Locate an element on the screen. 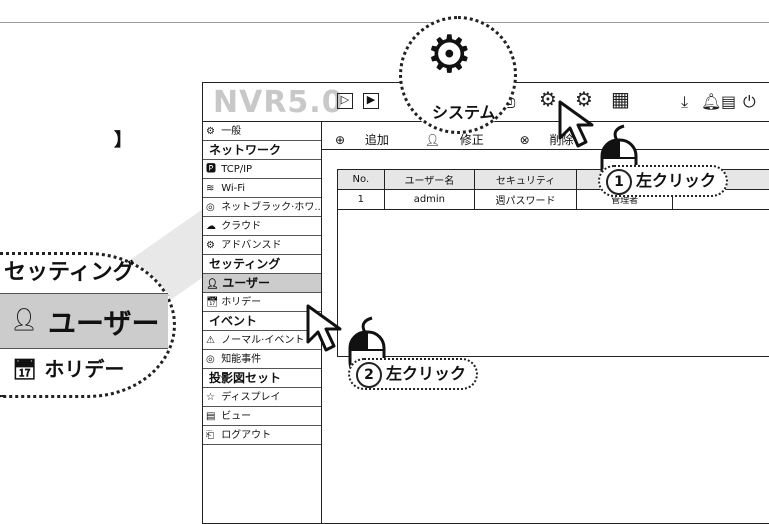  sidebar-section-network: ネットワーク is located at coordinates (262, 150).